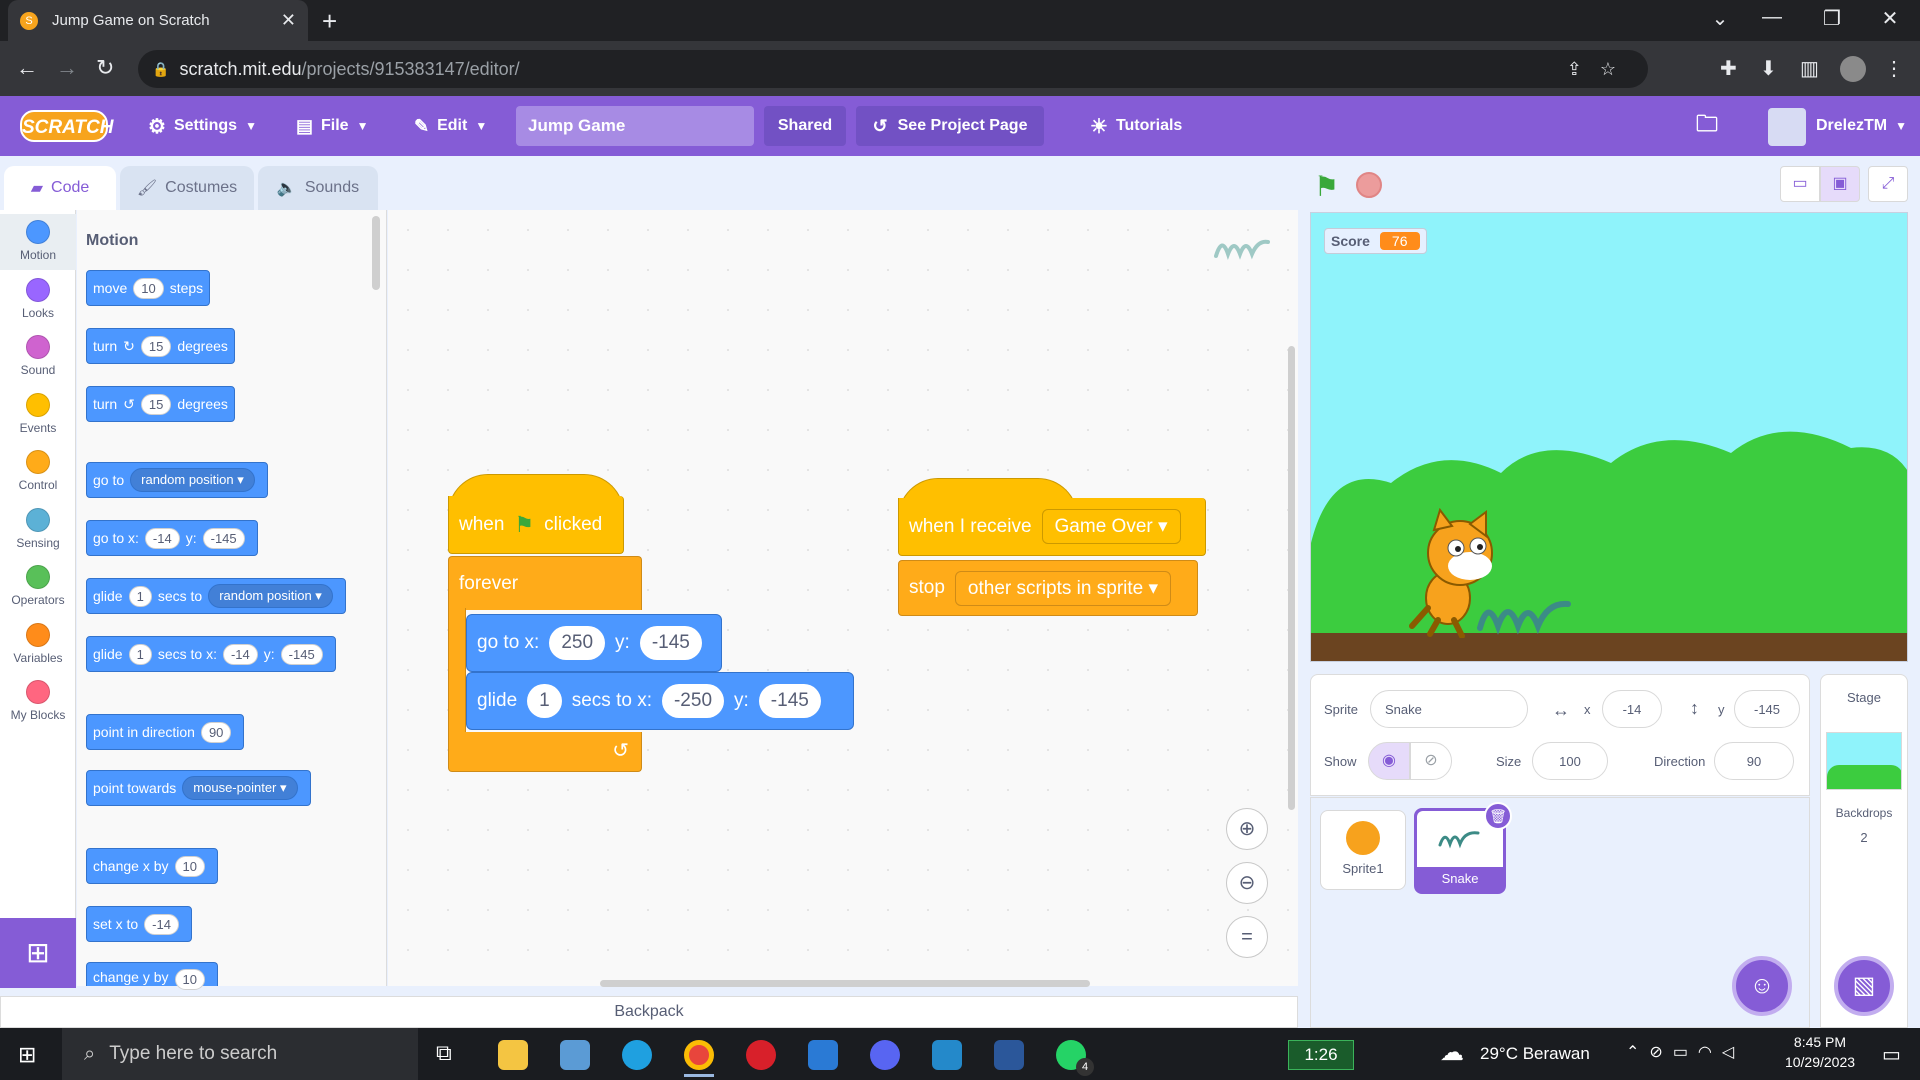 This screenshot has height=1080, width=1920. Describe the element at coordinates (1449, 709) in the screenshot. I see `sprite-name-input: Snake` at that location.